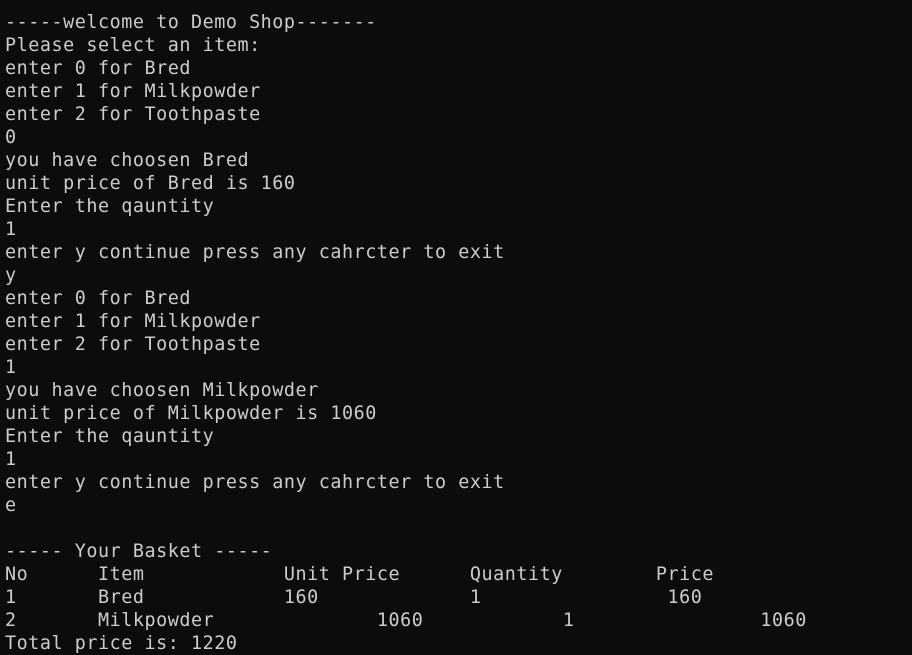 The image size is (912, 655). What do you see at coordinates (133, 45) in the screenshot?
I see `select-item-prompt: Please select an item:` at bounding box center [133, 45].